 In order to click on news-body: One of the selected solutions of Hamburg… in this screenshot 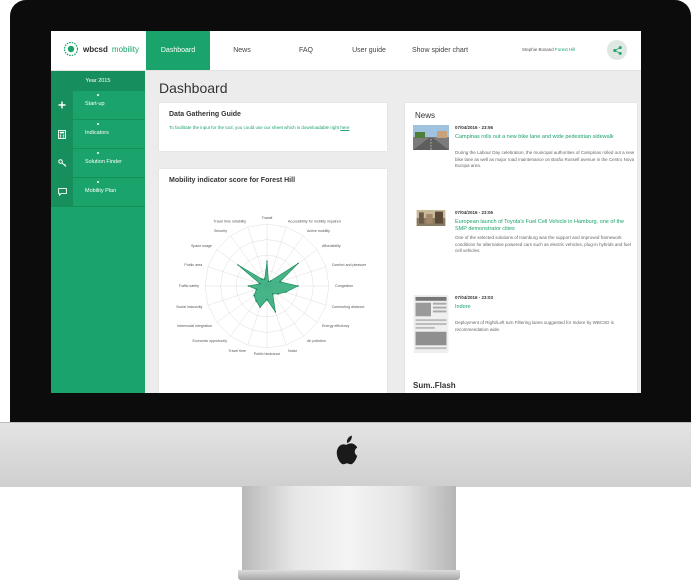, I will do `click(543, 244)`.